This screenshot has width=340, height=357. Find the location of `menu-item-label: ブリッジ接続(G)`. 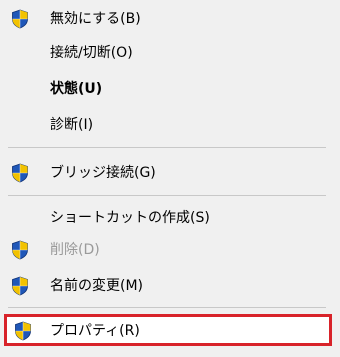

menu-item-label: ブリッジ接続(G) is located at coordinates (103, 173).